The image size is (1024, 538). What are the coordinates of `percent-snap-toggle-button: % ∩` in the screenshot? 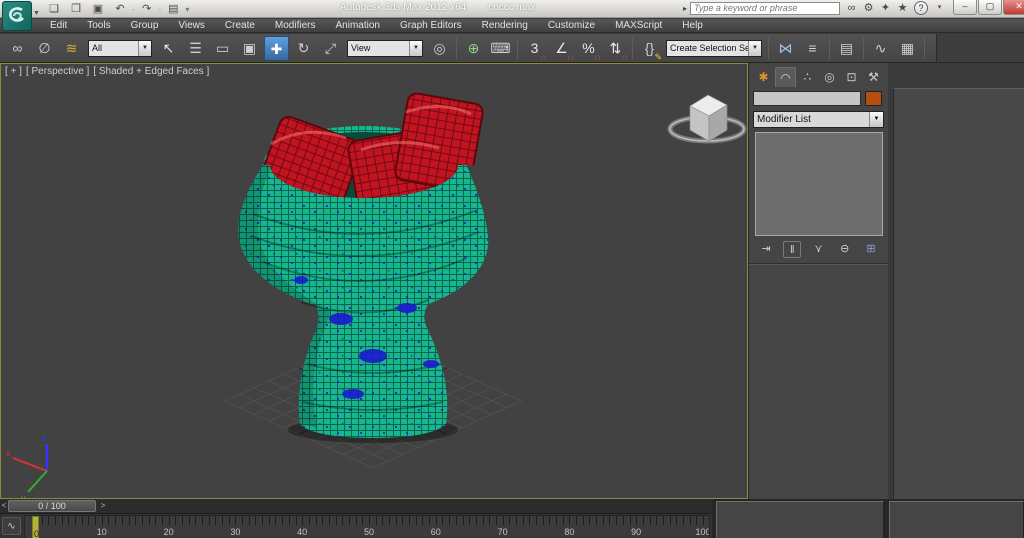 It's located at (588, 49).